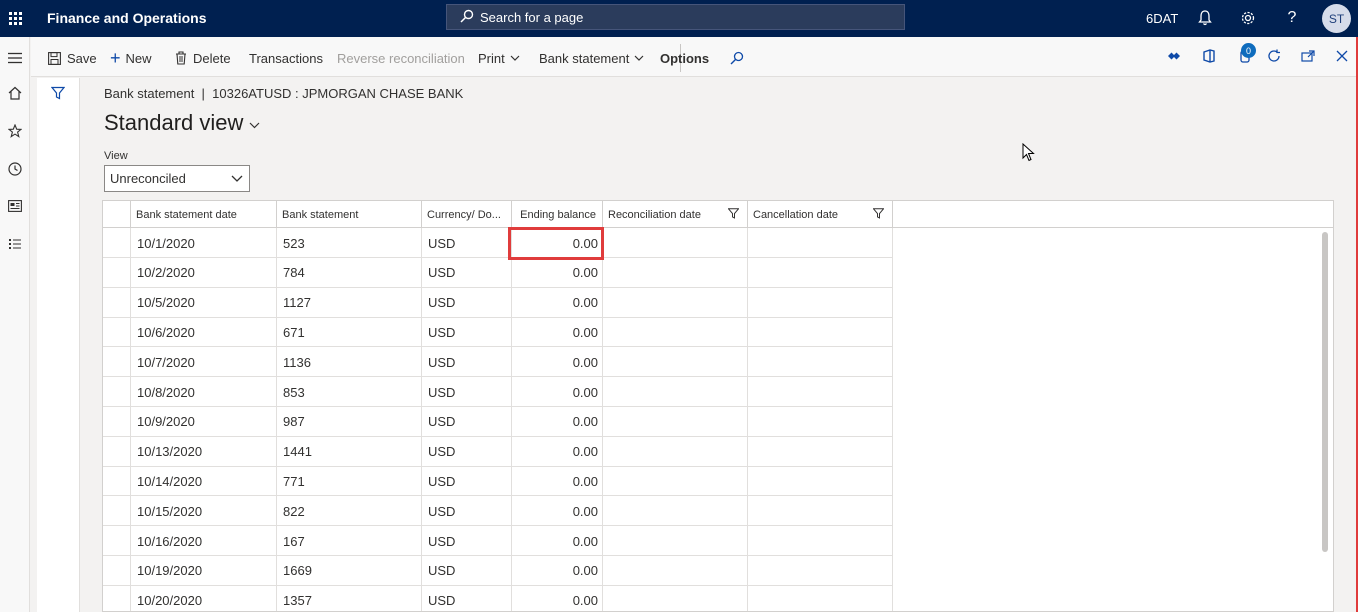 The width and height of the screenshot is (1358, 612). What do you see at coordinates (349, 243) in the screenshot?
I see `cell-bank-statement: 523` at bounding box center [349, 243].